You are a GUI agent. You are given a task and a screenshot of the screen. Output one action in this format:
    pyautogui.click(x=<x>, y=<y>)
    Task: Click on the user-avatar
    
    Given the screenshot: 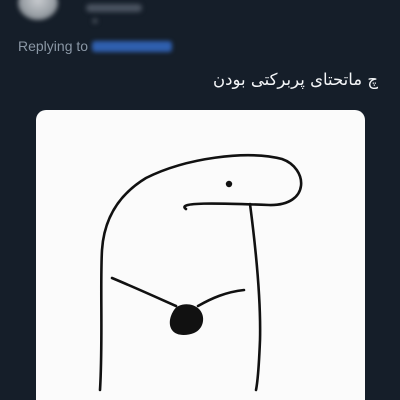 What is the action you would take?
    pyautogui.click(x=38, y=10)
    